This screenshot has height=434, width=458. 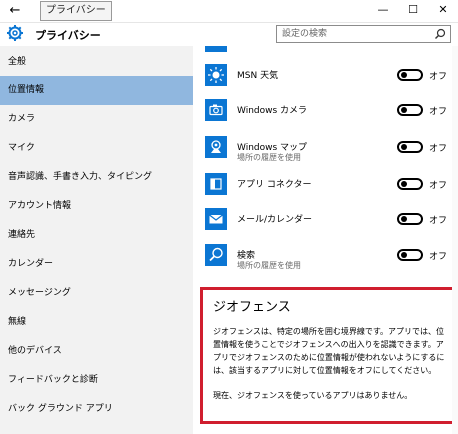 What do you see at coordinates (216, 184) in the screenshot?
I see `connector-icon` at bounding box center [216, 184].